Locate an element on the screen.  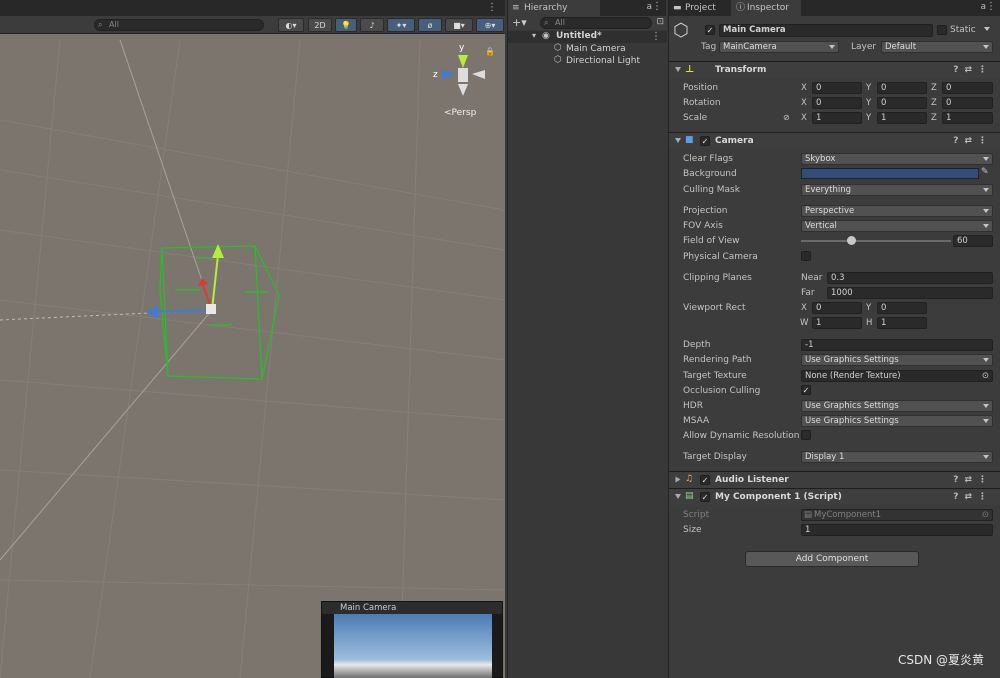
search-placeholder: All is located at coordinates (114, 24).